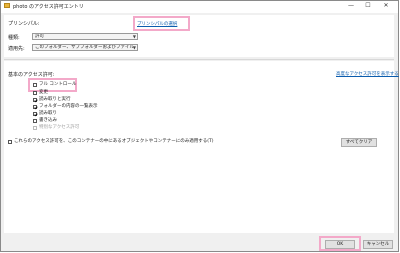 This screenshot has height=253, width=400. I want to click on applies-to-select: このフォルダー、サブフォルダーおよびファイル ▼, so click(85, 47).